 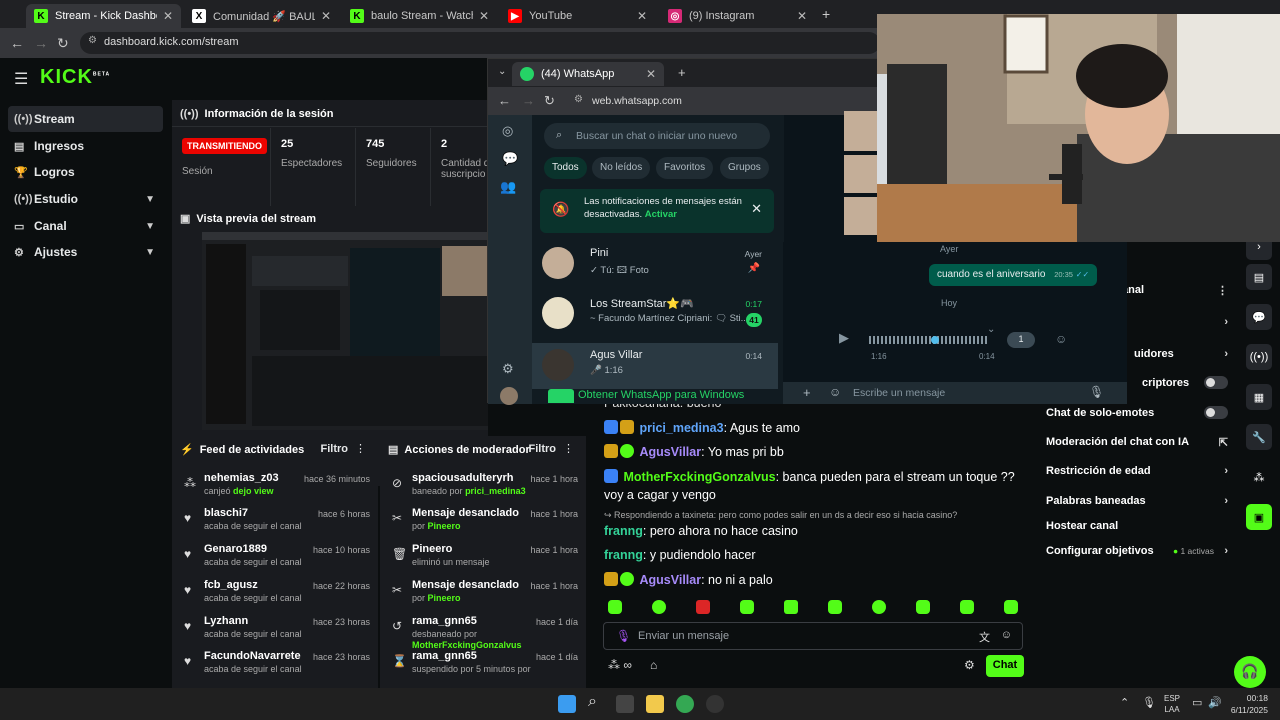 What do you see at coordinates (899, 393) in the screenshot?
I see `wa-message-input: Escribe un mensaje` at bounding box center [899, 393].